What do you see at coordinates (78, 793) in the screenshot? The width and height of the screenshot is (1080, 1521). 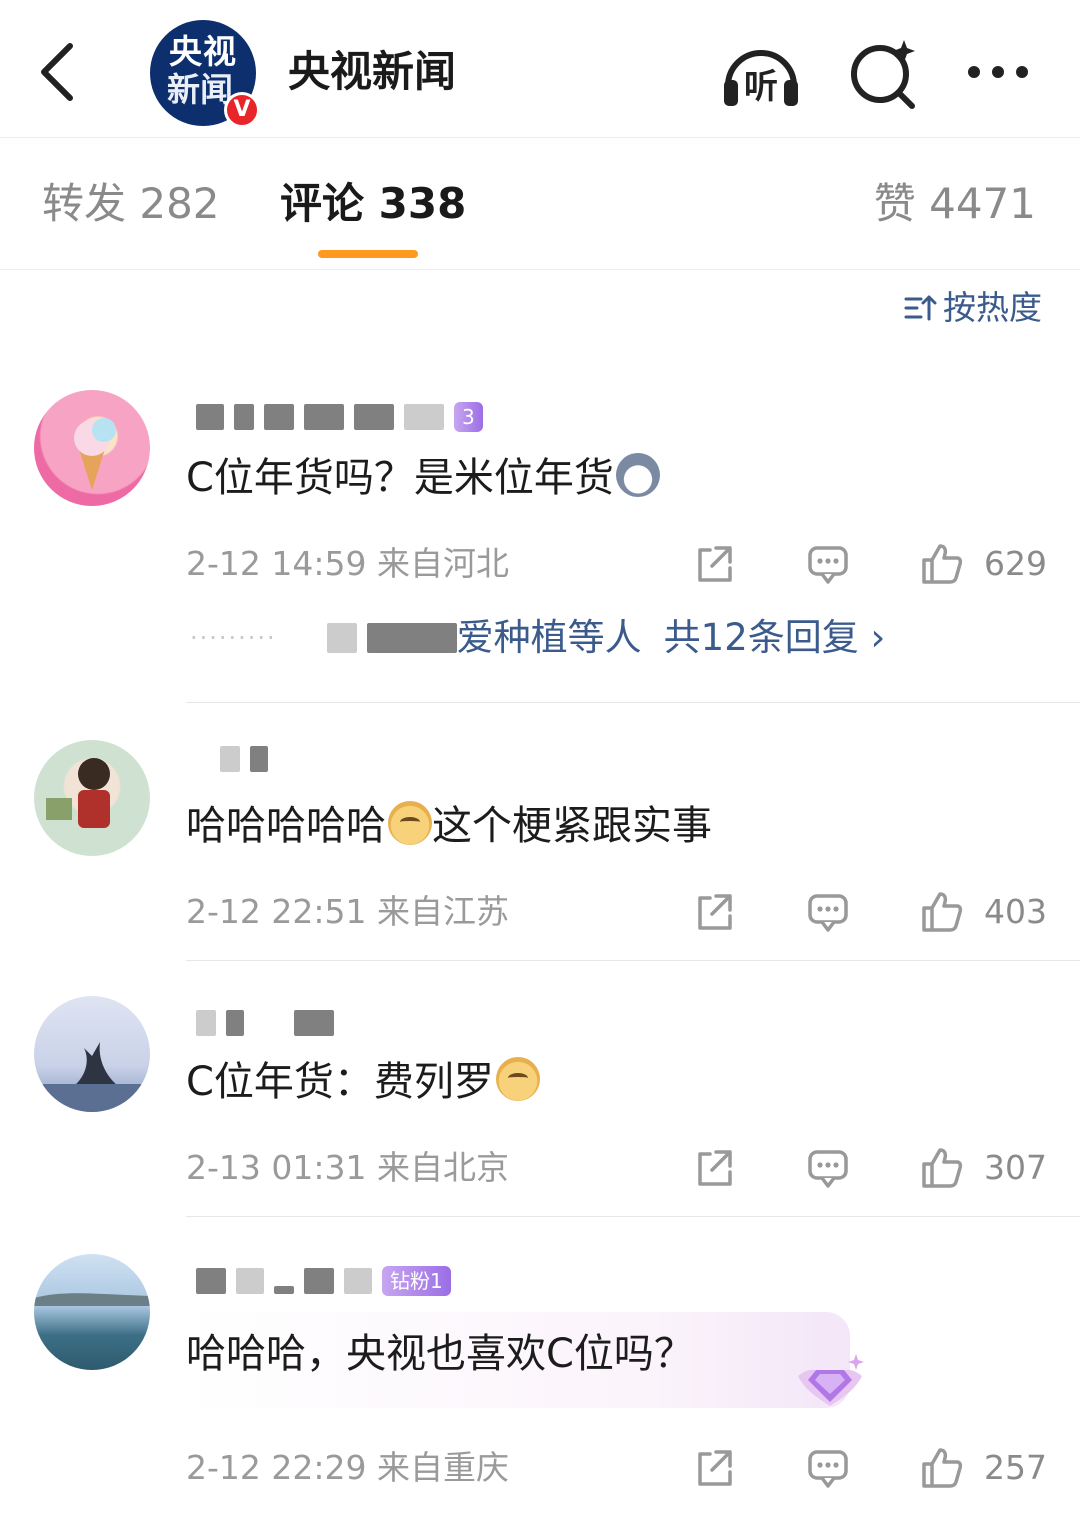 I see `farmer-avatar-image` at bounding box center [78, 793].